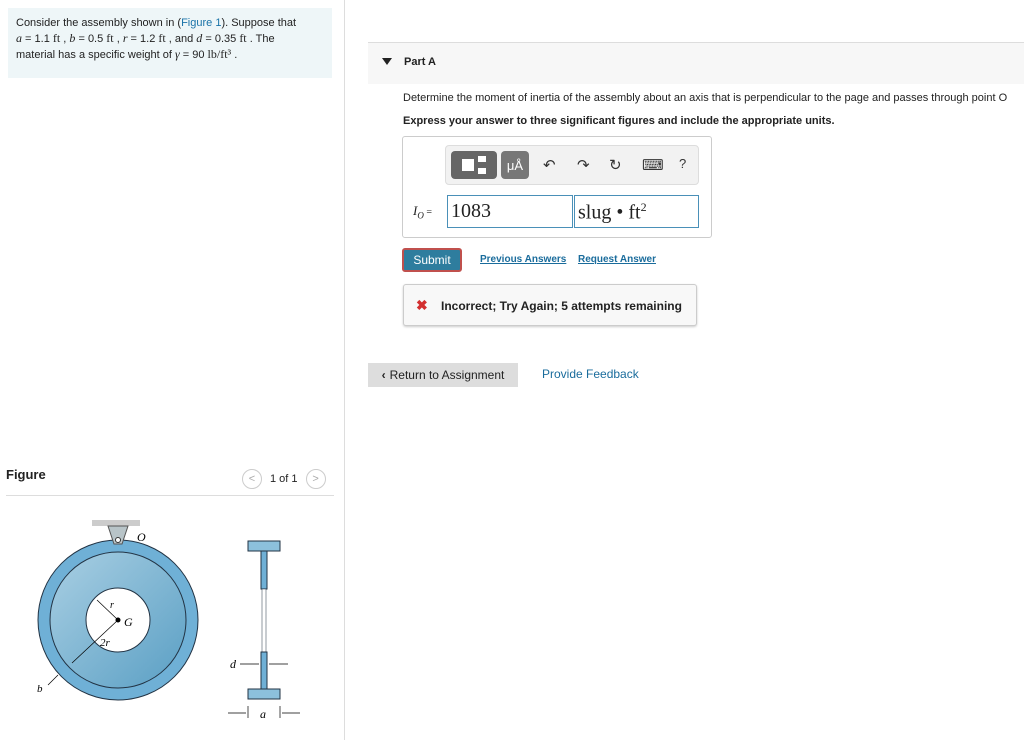 Image resolution: width=1024 pixels, height=740 pixels. I want to click on answer-label: IO =, so click(422, 212).